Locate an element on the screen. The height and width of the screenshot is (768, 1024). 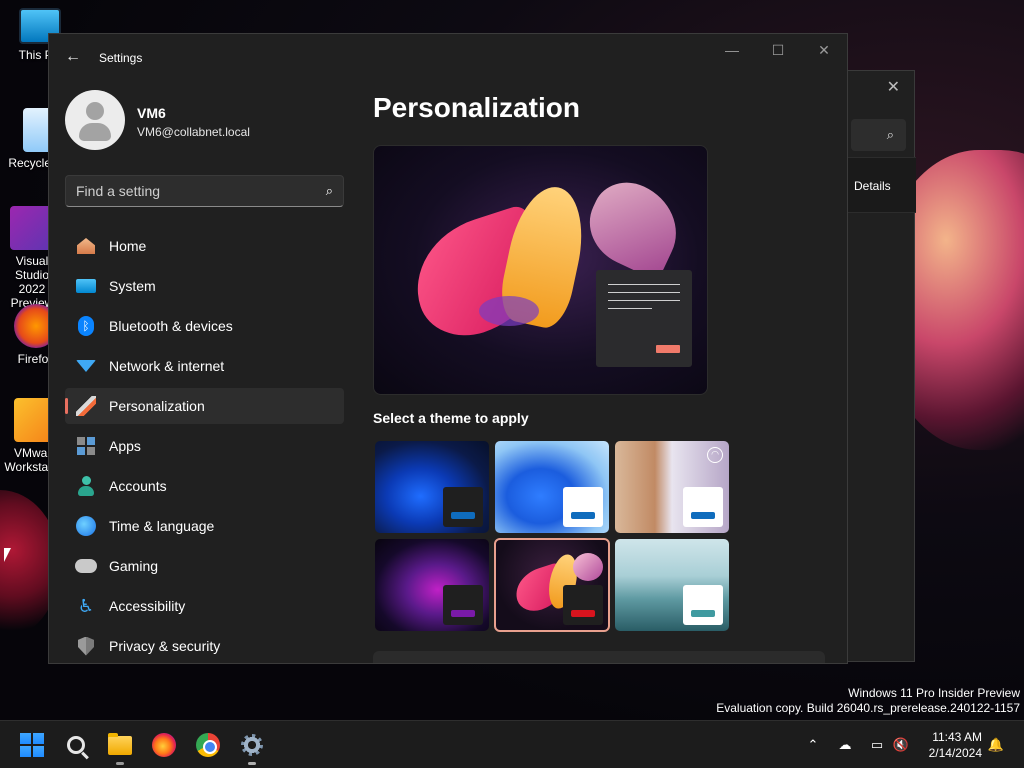
taskbar-firefox is located at coordinates (164, 745).